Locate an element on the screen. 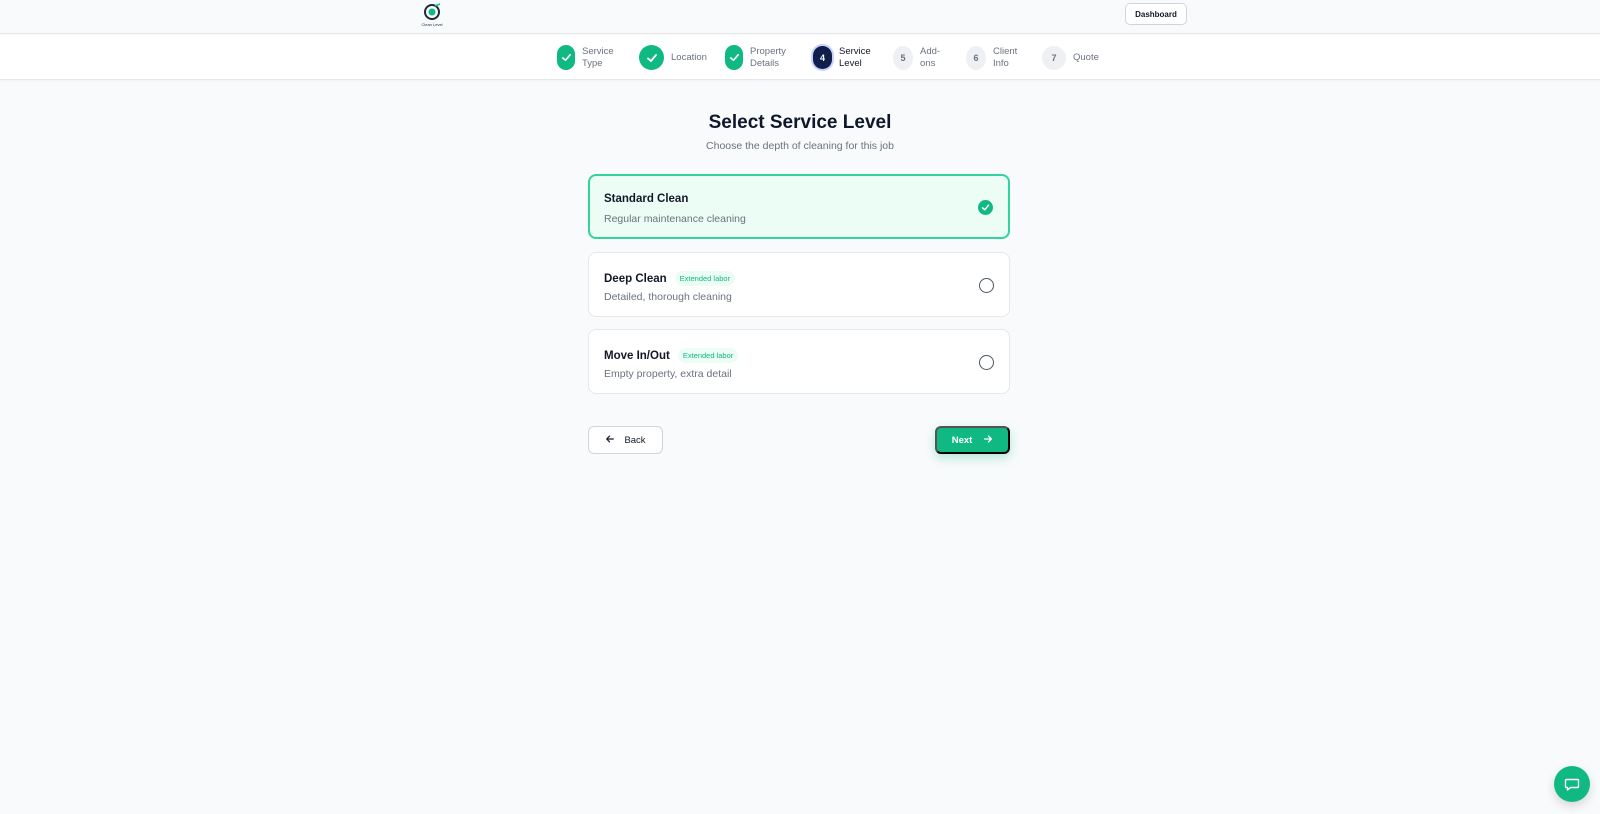  step-service-type: Service Type is located at coordinates (585, 57).